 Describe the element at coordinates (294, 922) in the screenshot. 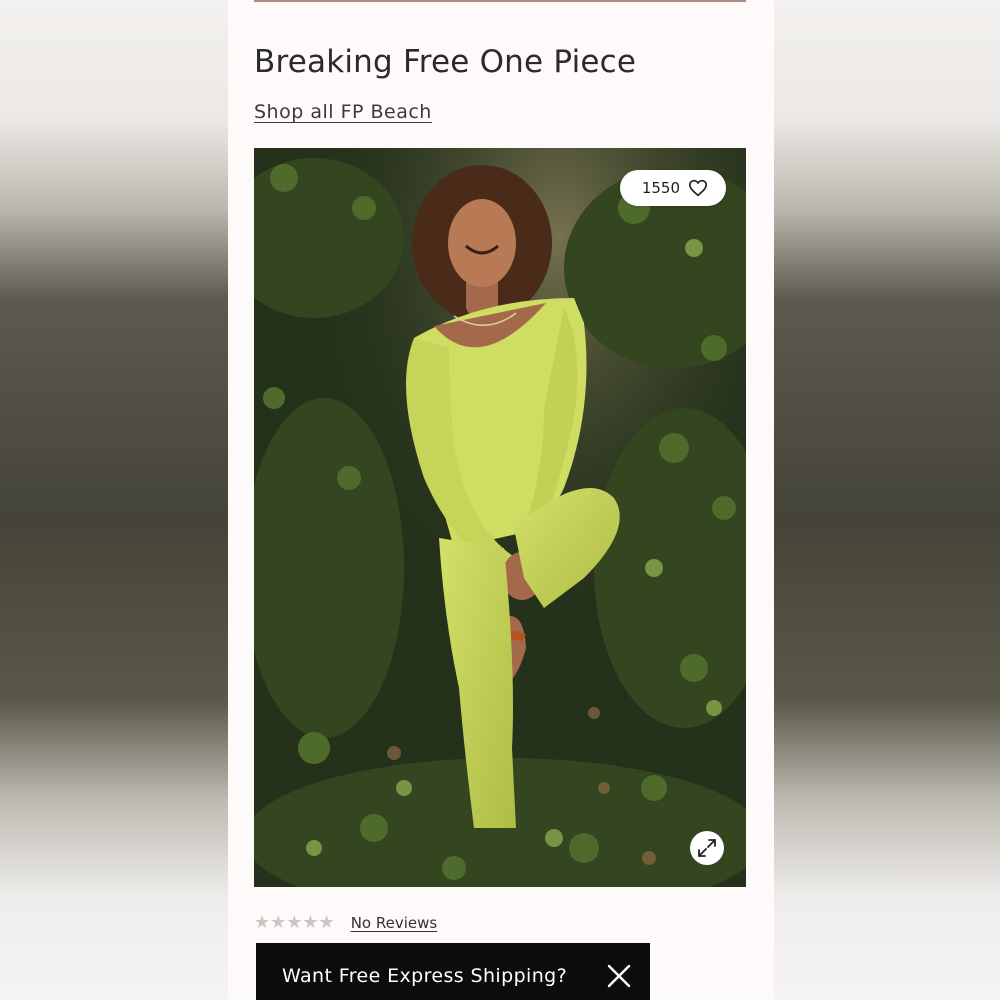

I see `rating-stars: ★★★★★` at that location.